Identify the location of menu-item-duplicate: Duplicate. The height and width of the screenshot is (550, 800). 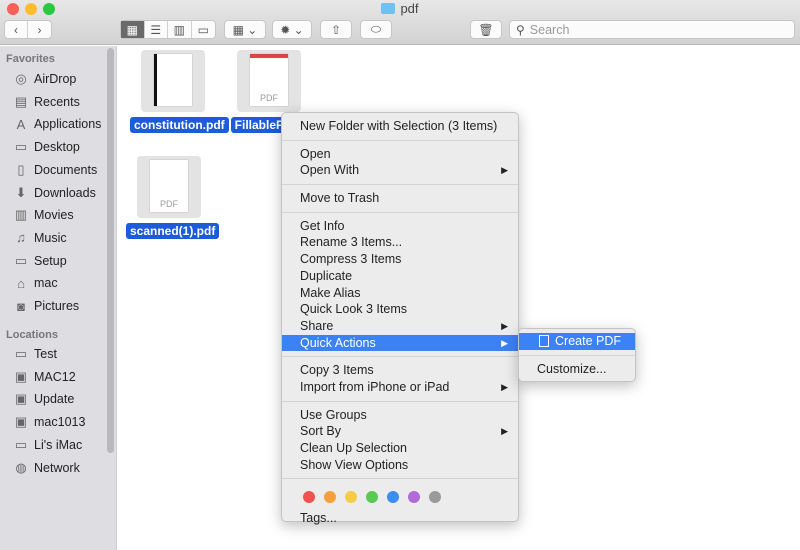
(400, 276).